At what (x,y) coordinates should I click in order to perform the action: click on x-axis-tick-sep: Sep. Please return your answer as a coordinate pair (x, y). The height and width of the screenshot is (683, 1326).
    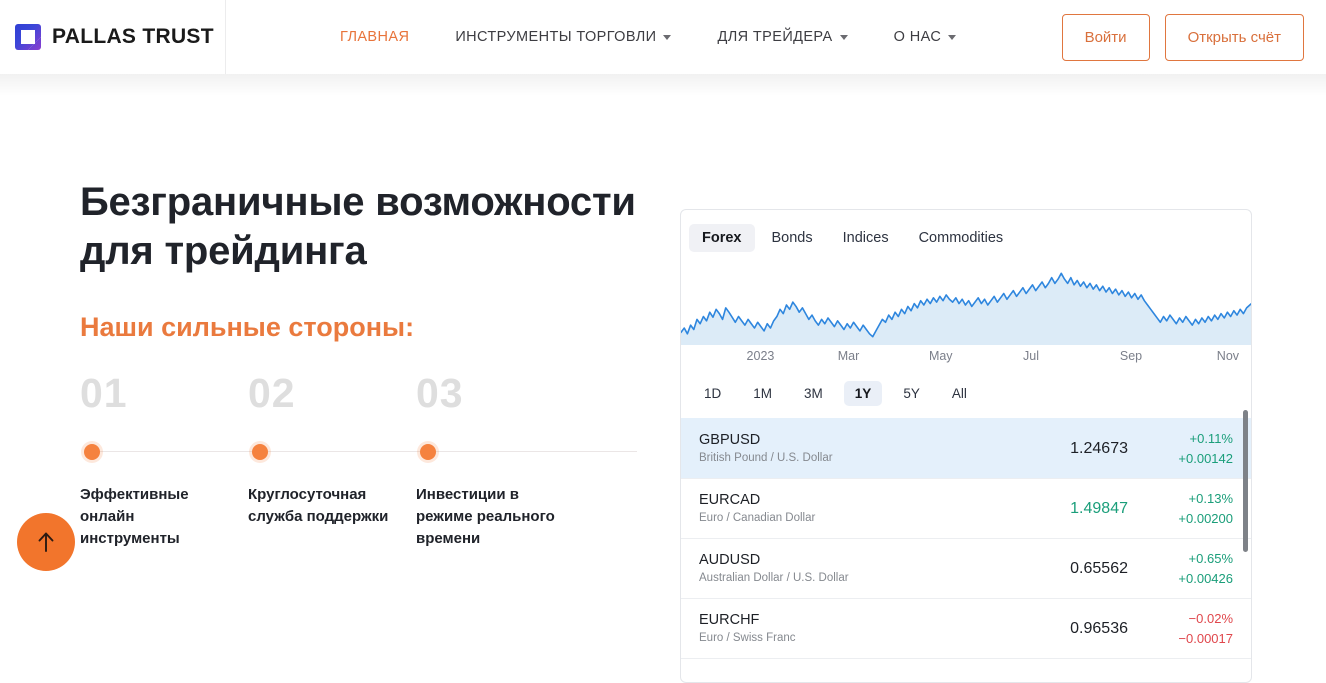
    Looking at the image, I should click on (1131, 356).